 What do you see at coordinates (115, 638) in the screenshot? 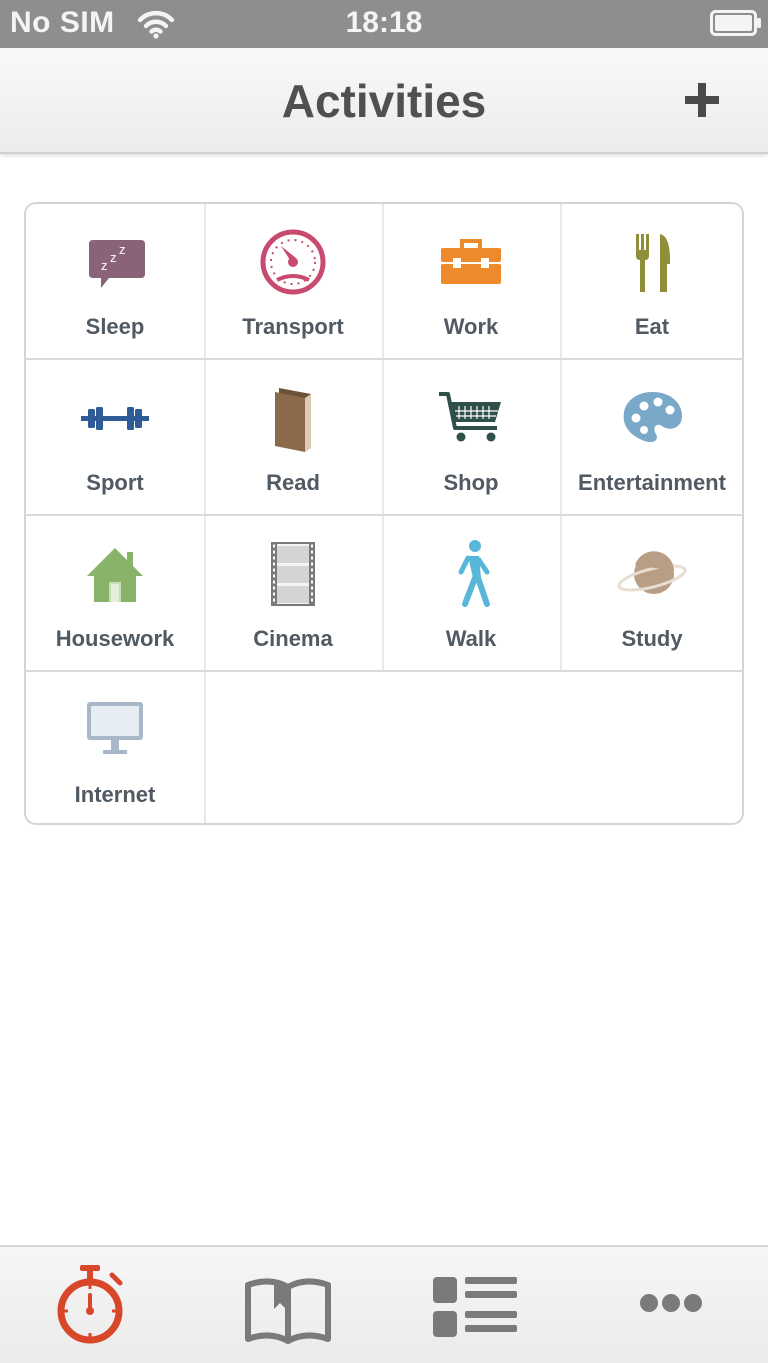
I see `activity-label: Housework` at bounding box center [115, 638].